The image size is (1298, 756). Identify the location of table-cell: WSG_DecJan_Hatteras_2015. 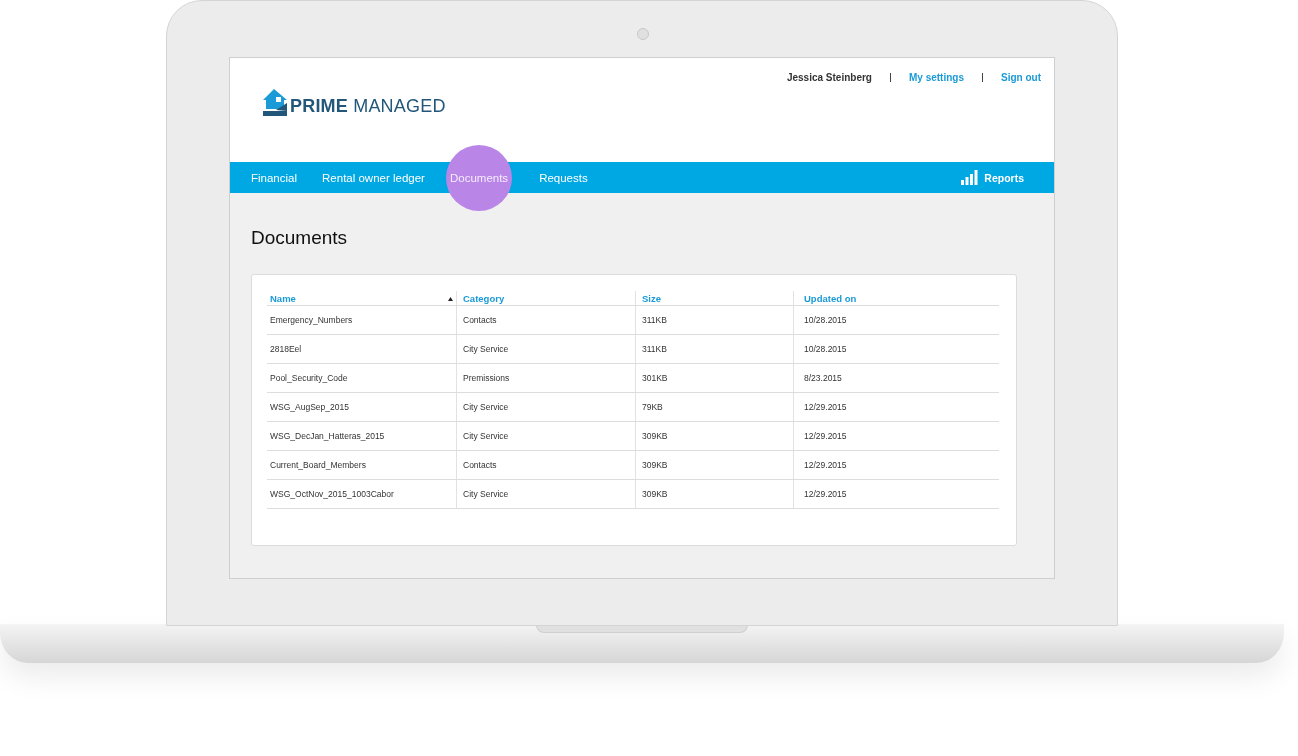
(327, 436).